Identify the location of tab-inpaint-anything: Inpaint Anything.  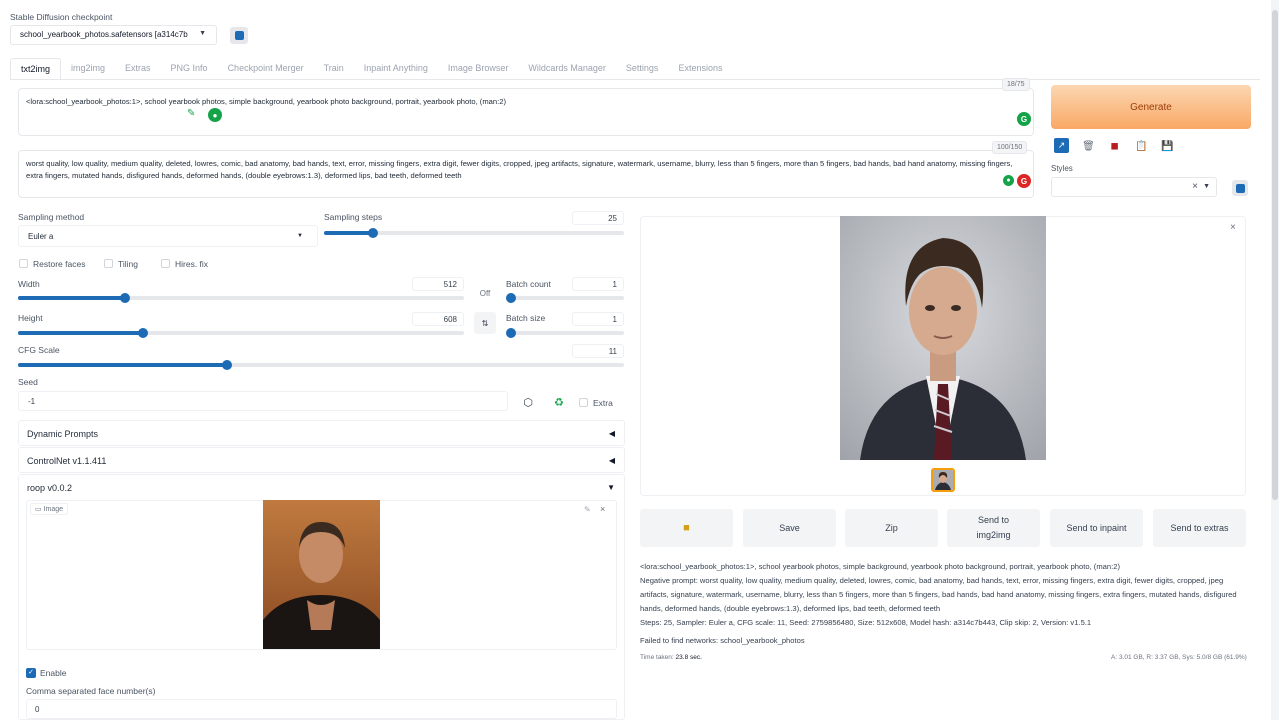
(396, 69).